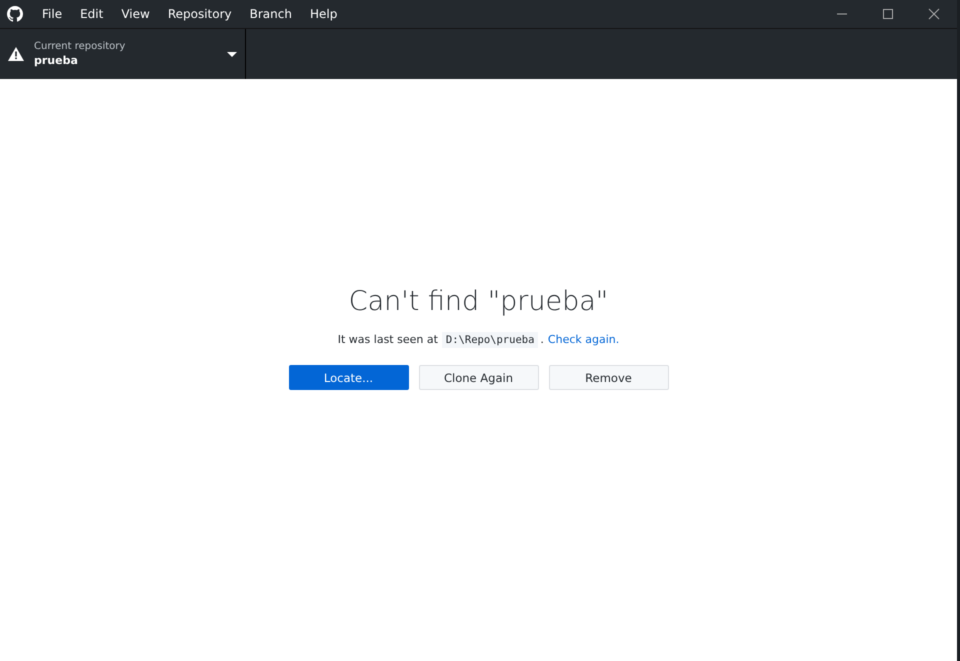 The image size is (960, 661). What do you see at coordinates (199, 14) in the screenshot?
I see `menu-item: Repository` at bounding box center [199, 14].